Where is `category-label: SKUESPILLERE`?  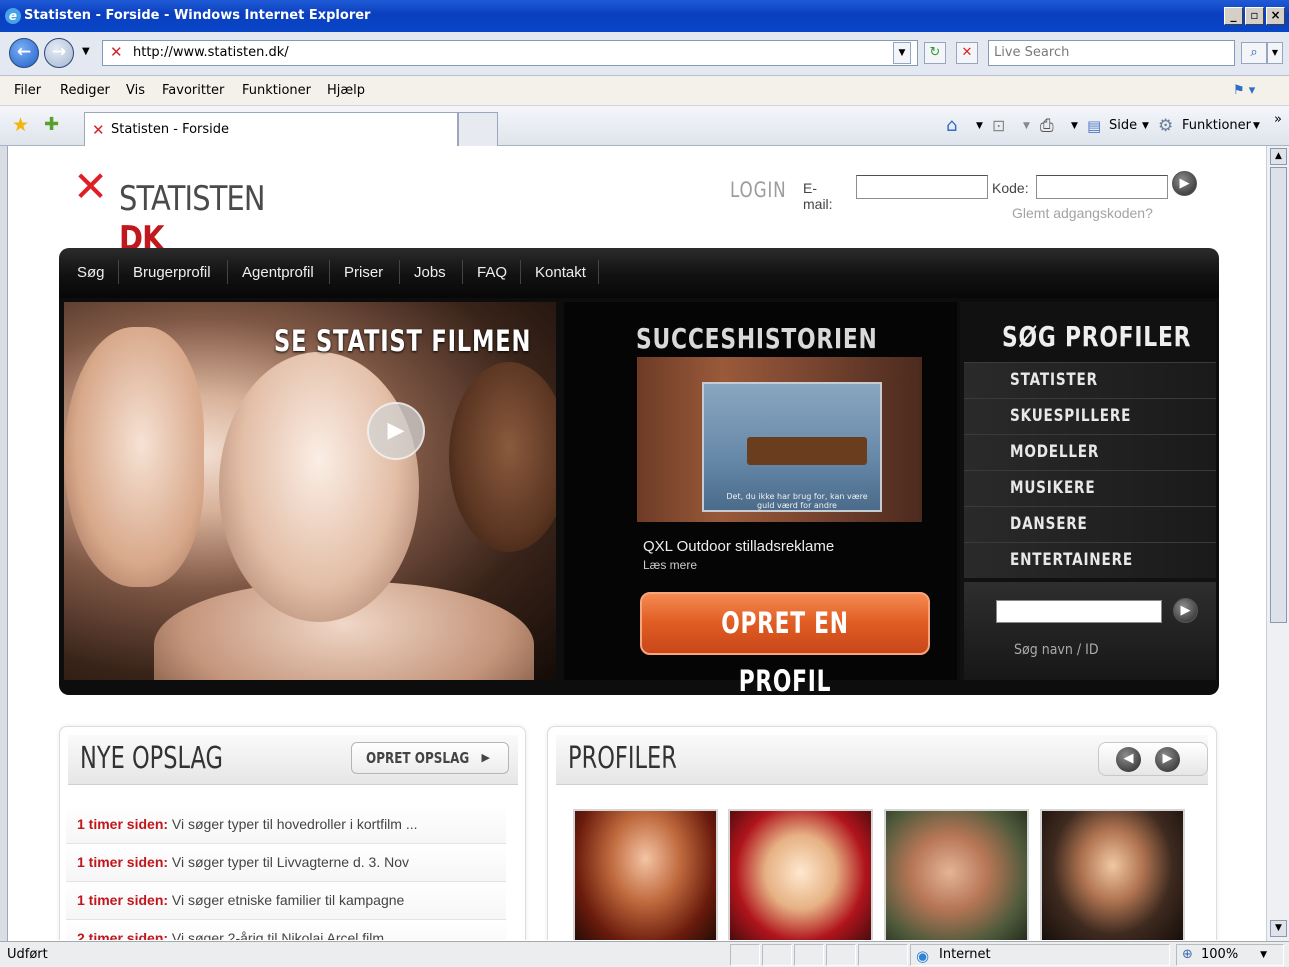 category-label: SKUESPILLERE is located at coordinates (1071, 416).